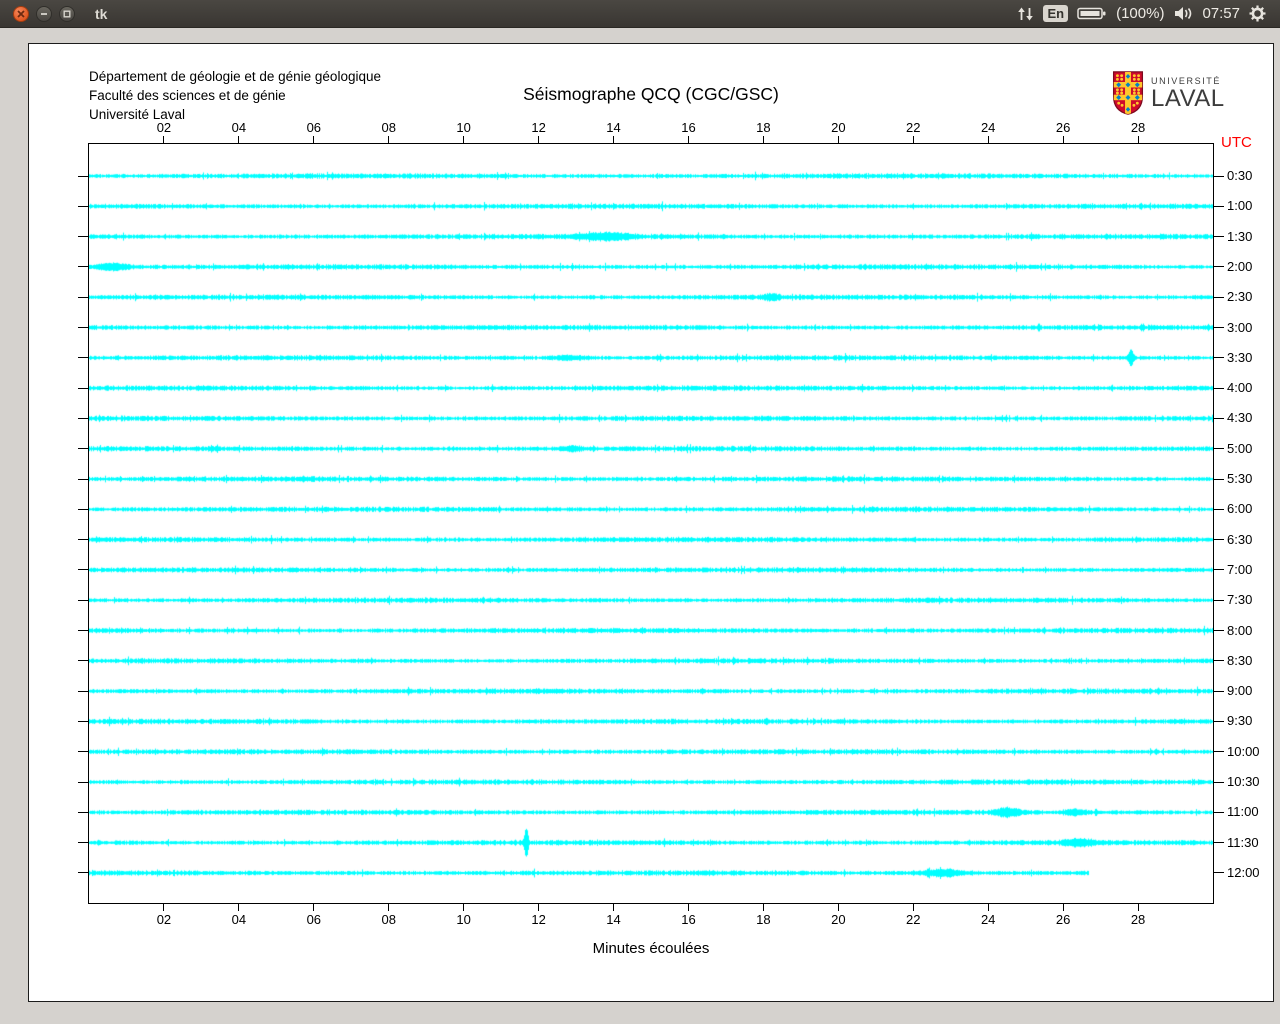 This screenshot has width=1280, height=1024. I want to click on window-title: tk, so click(101, 13).